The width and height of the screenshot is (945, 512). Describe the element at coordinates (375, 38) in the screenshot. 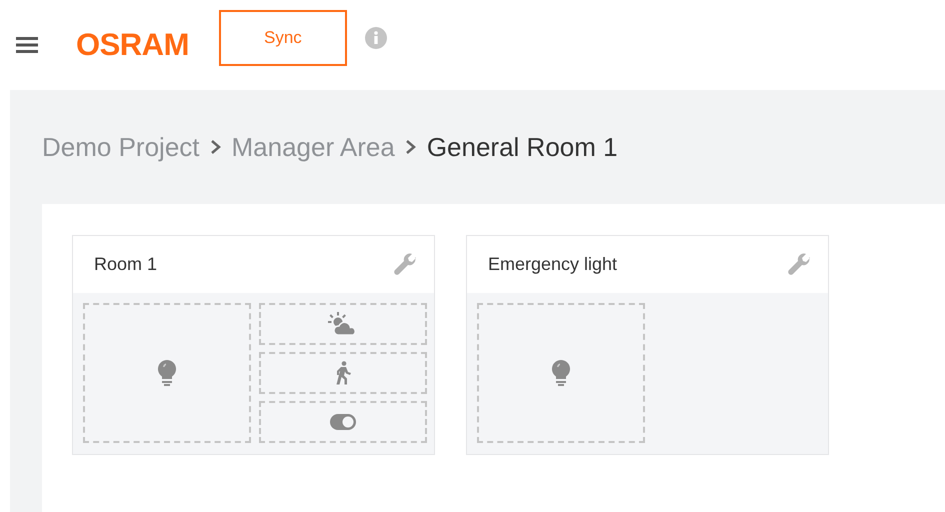

I see `info-icon` at that location.